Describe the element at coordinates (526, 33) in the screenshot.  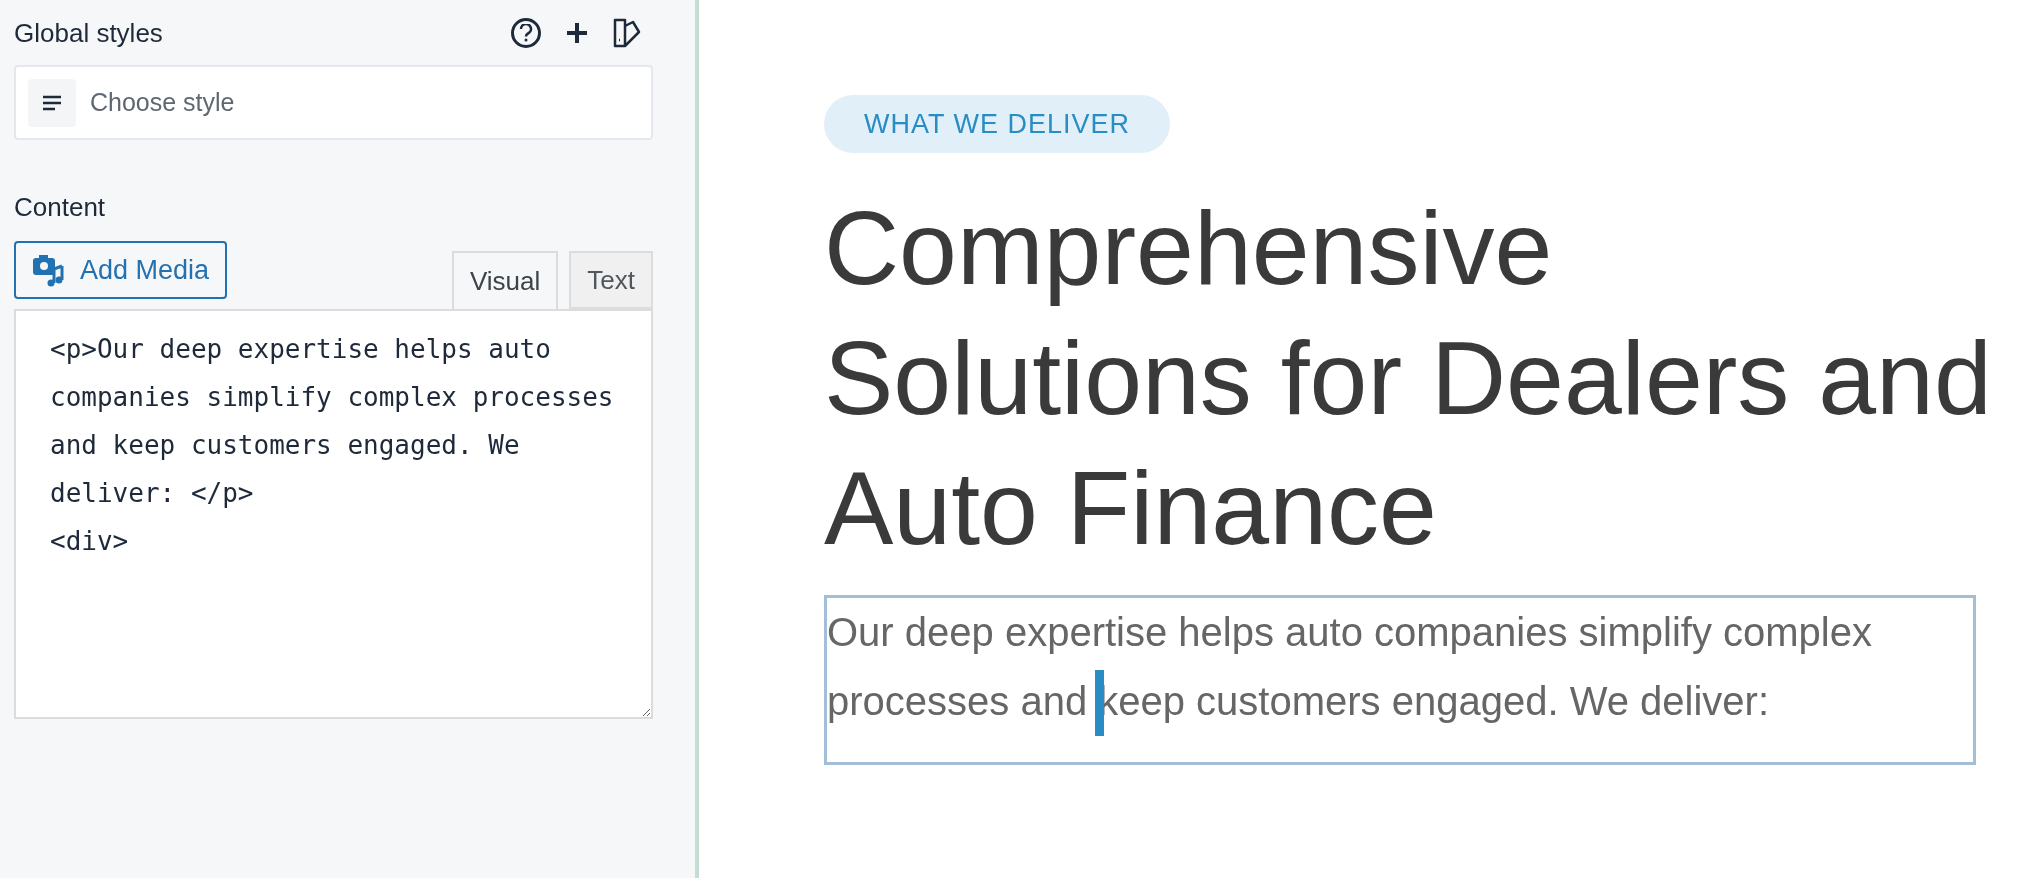
I see `help-icon` at that location.